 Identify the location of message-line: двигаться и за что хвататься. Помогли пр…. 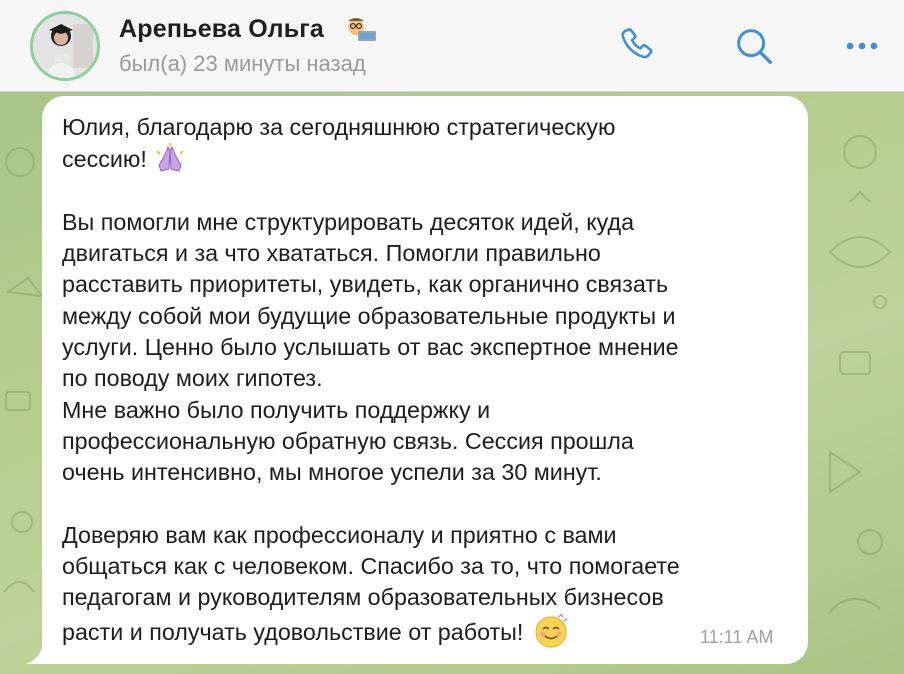
(331, 253).